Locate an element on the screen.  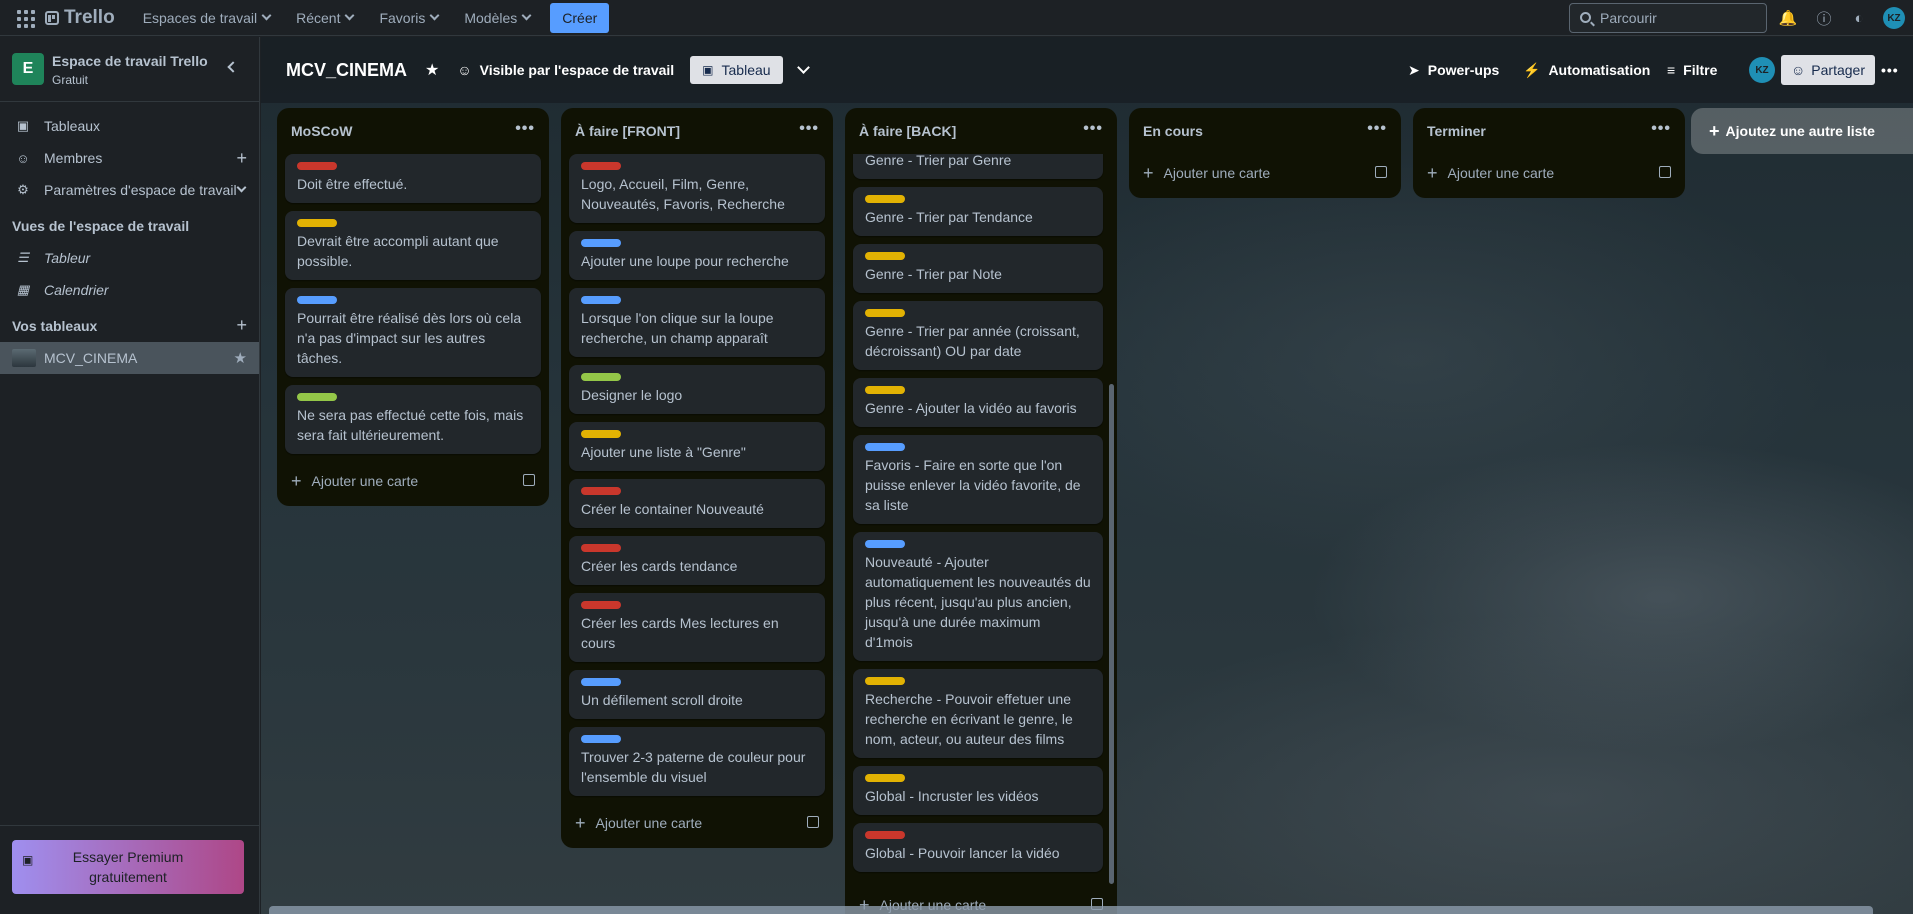
card: Créer les cards tendance is located at coordinates (697, 560).